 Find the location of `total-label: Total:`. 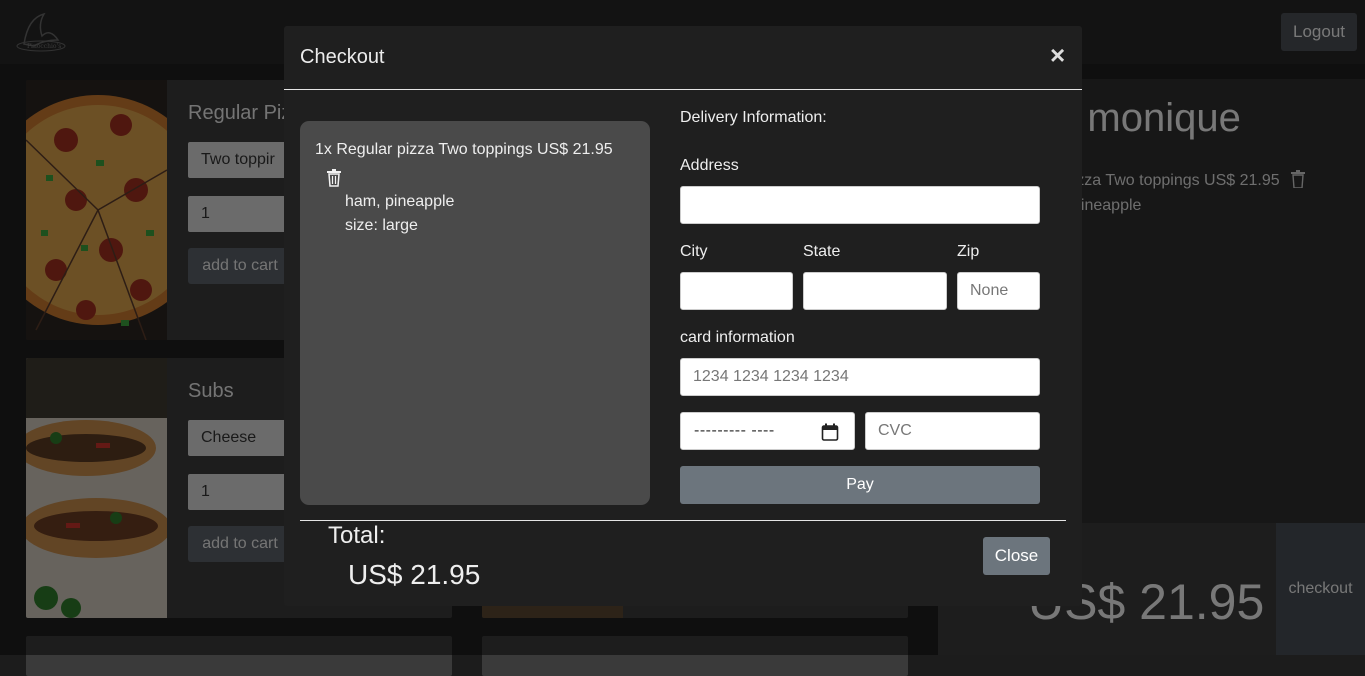

total-label: Total: is located at coordinates (357, 535).